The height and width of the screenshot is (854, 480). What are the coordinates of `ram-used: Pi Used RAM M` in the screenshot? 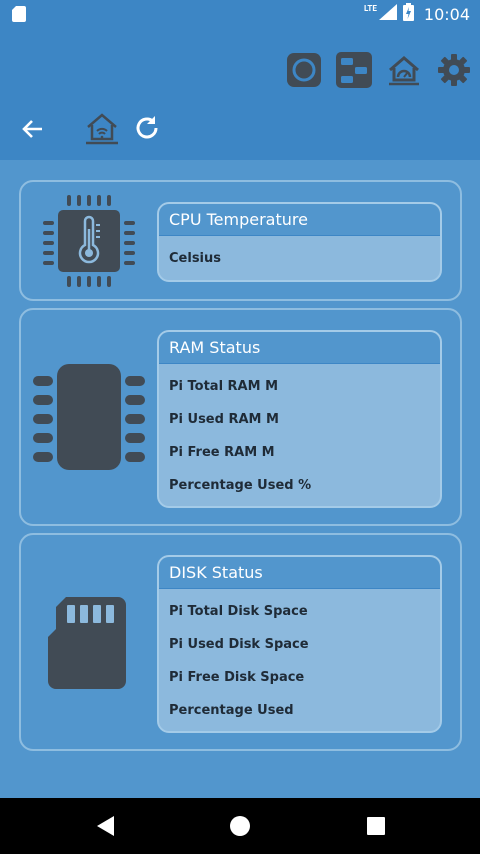 It's located at (224, 419).